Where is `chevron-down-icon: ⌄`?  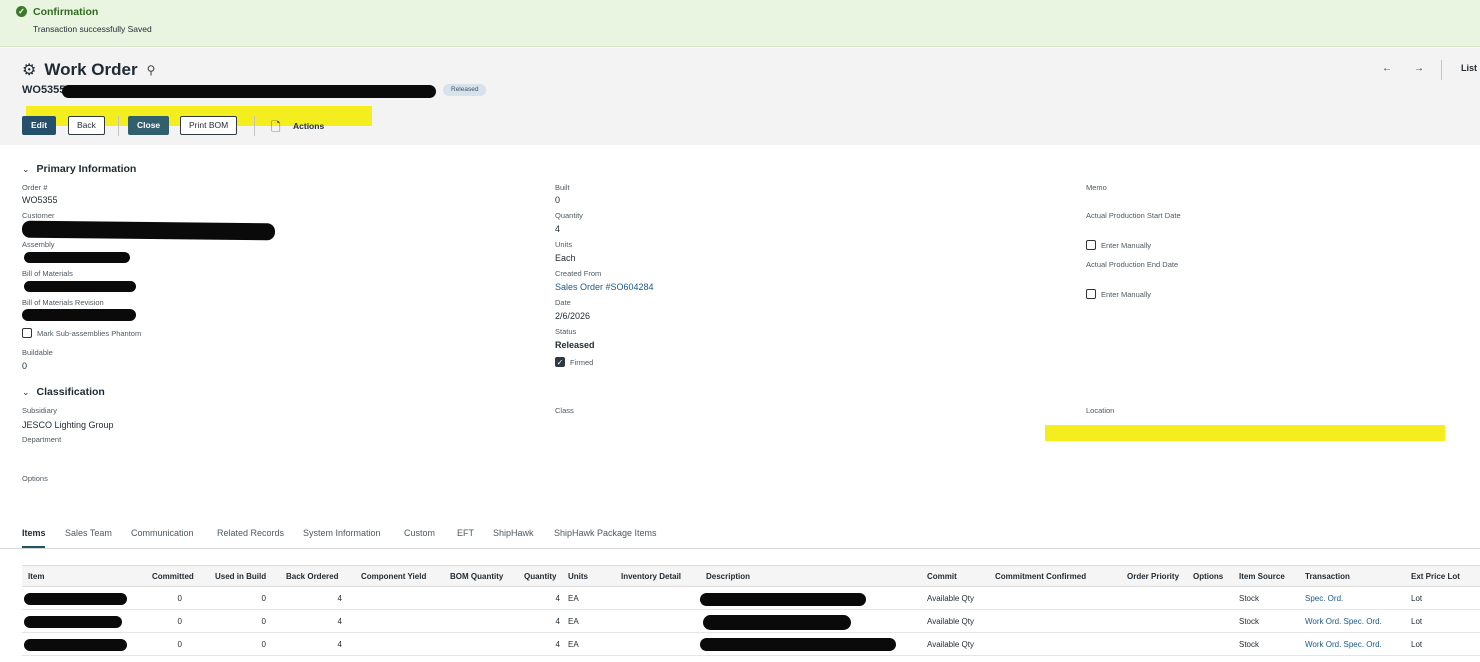 chevron-down-icon: ⌄ is located at coordinates (26, 392).